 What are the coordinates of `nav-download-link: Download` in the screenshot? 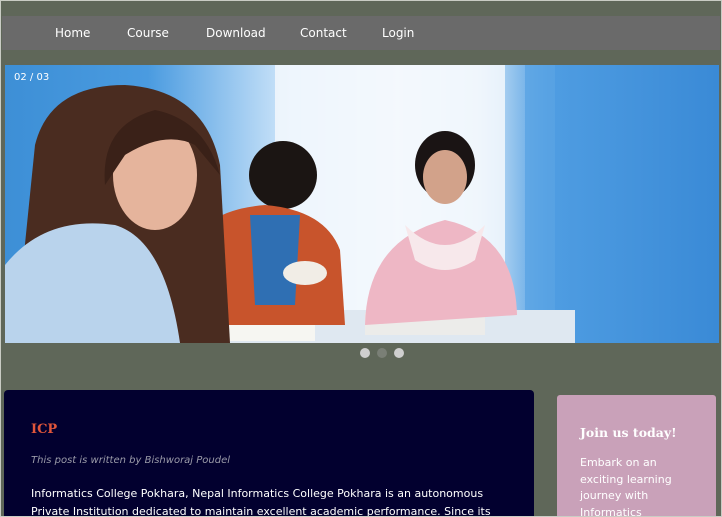 It's located at (236, 33).